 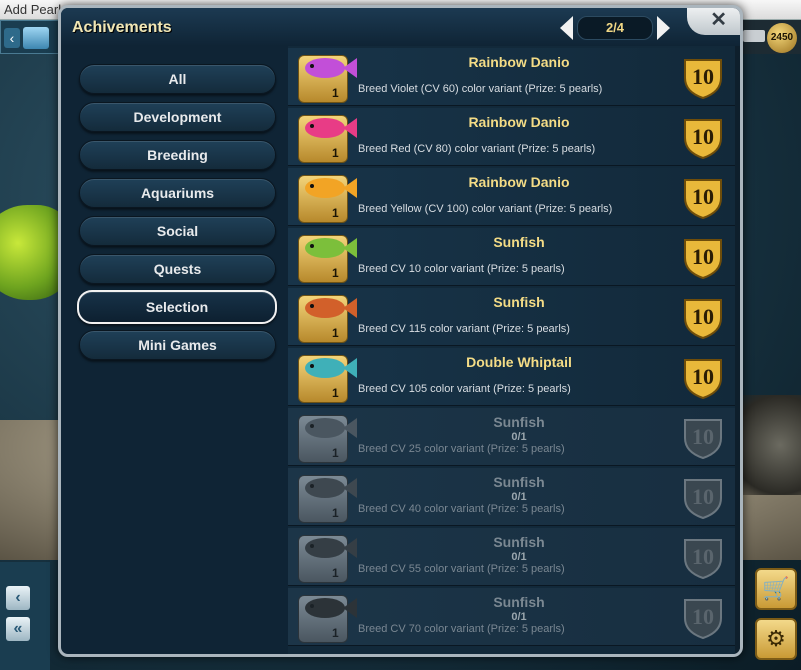 I want to click on bottom-left-panel: ‹ «, so click(x=25, y=616).